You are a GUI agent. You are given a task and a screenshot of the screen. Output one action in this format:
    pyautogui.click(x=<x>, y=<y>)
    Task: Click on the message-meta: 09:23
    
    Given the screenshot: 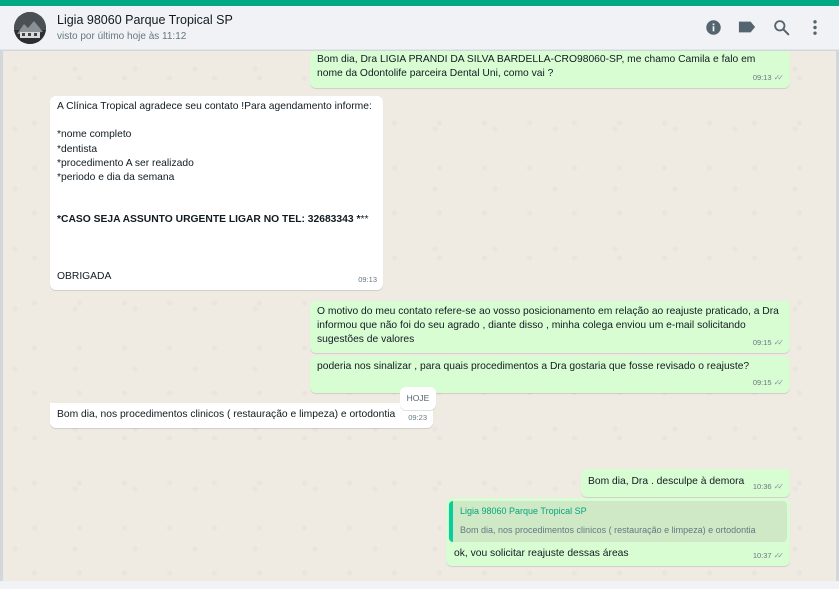 What is the action you would take?
    pyautogui.click(x=417, y=418)
    